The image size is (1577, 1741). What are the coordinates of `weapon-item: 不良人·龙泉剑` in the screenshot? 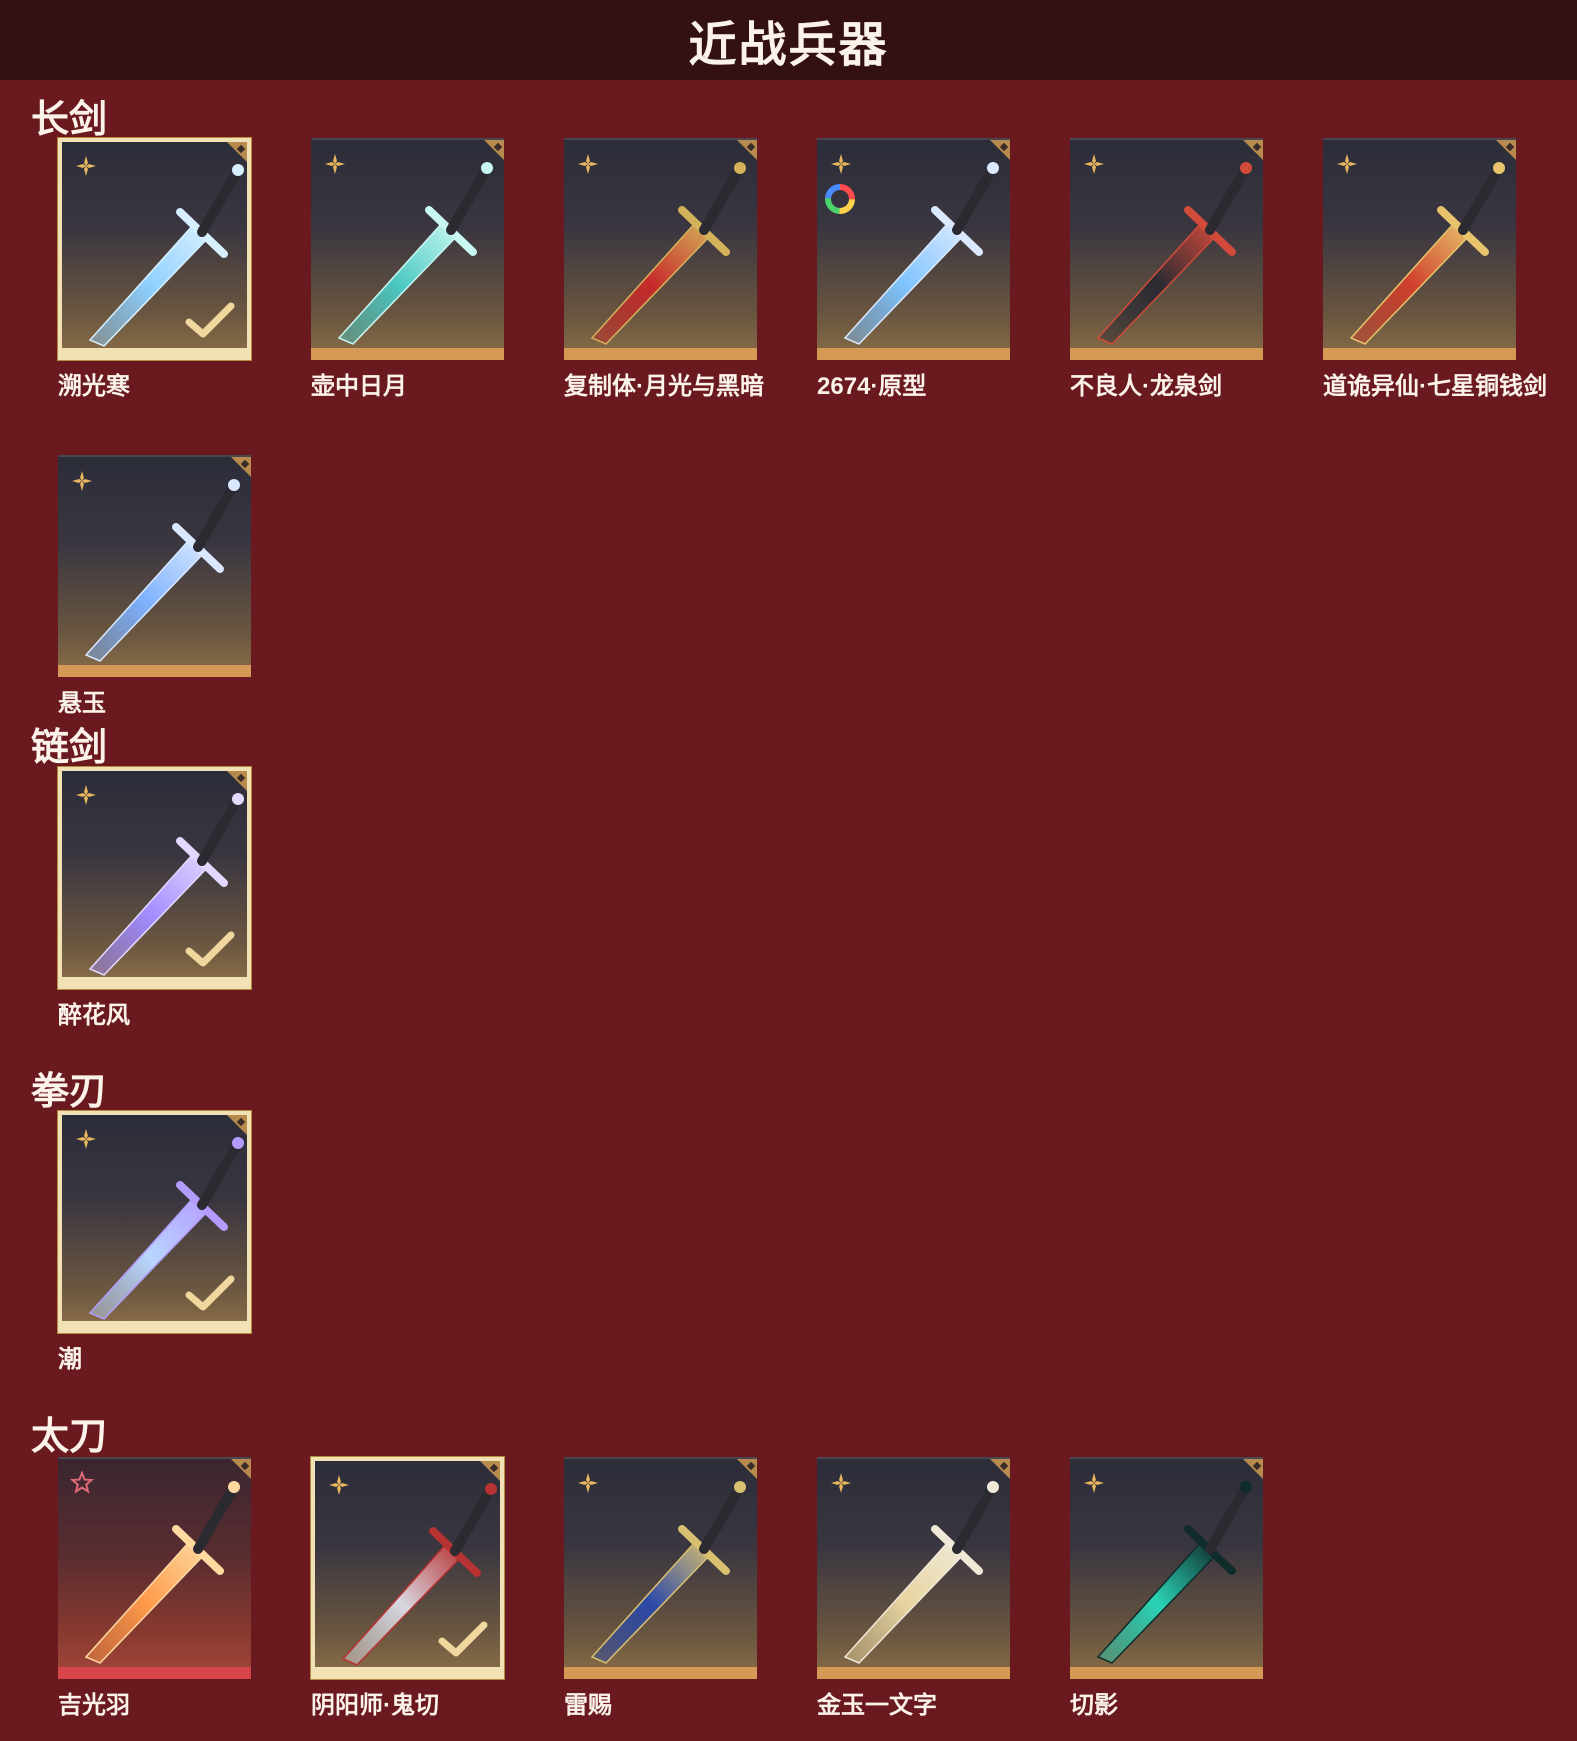 It's located at (1166, 269).